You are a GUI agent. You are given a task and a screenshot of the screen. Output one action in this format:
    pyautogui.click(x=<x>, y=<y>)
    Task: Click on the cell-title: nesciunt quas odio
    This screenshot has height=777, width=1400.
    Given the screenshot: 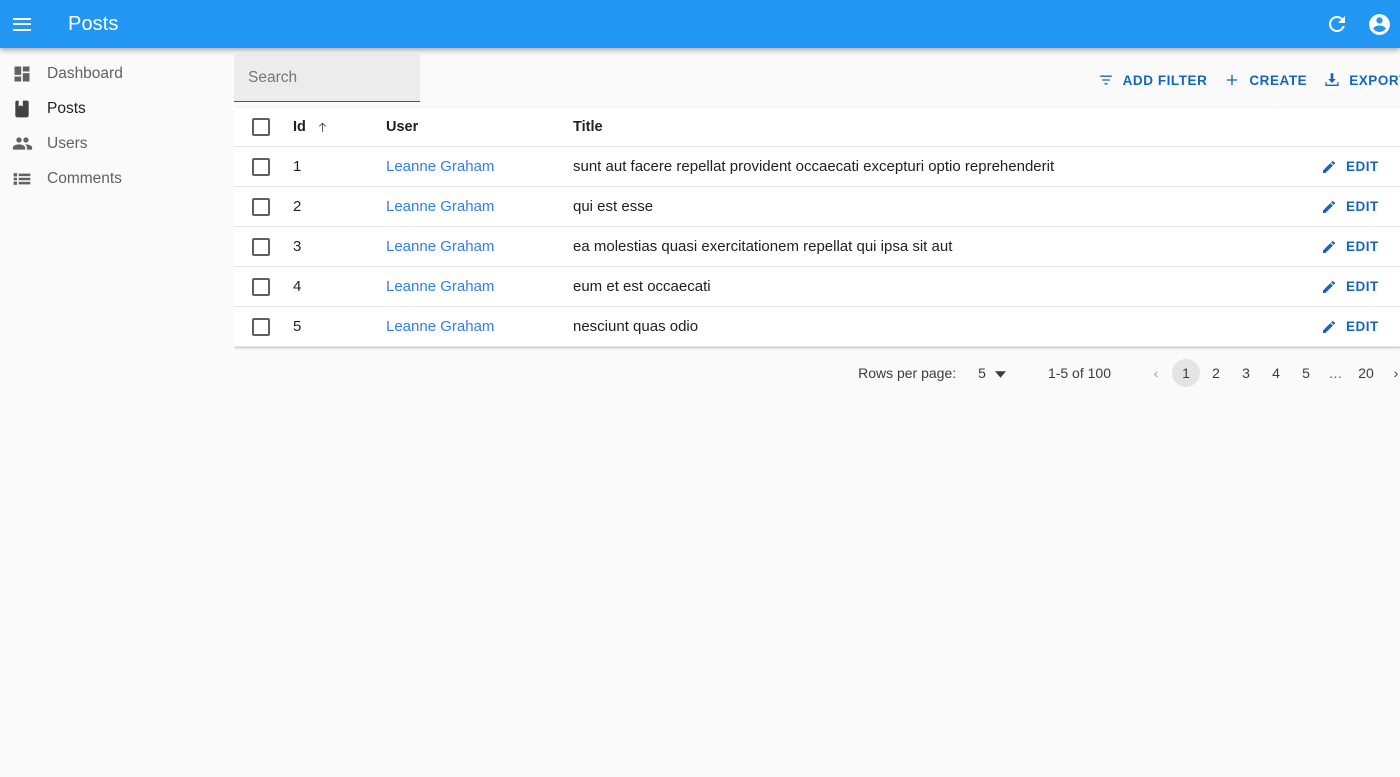 What is the action you would take?
    pyautogui.click(x=918, y=326)
    